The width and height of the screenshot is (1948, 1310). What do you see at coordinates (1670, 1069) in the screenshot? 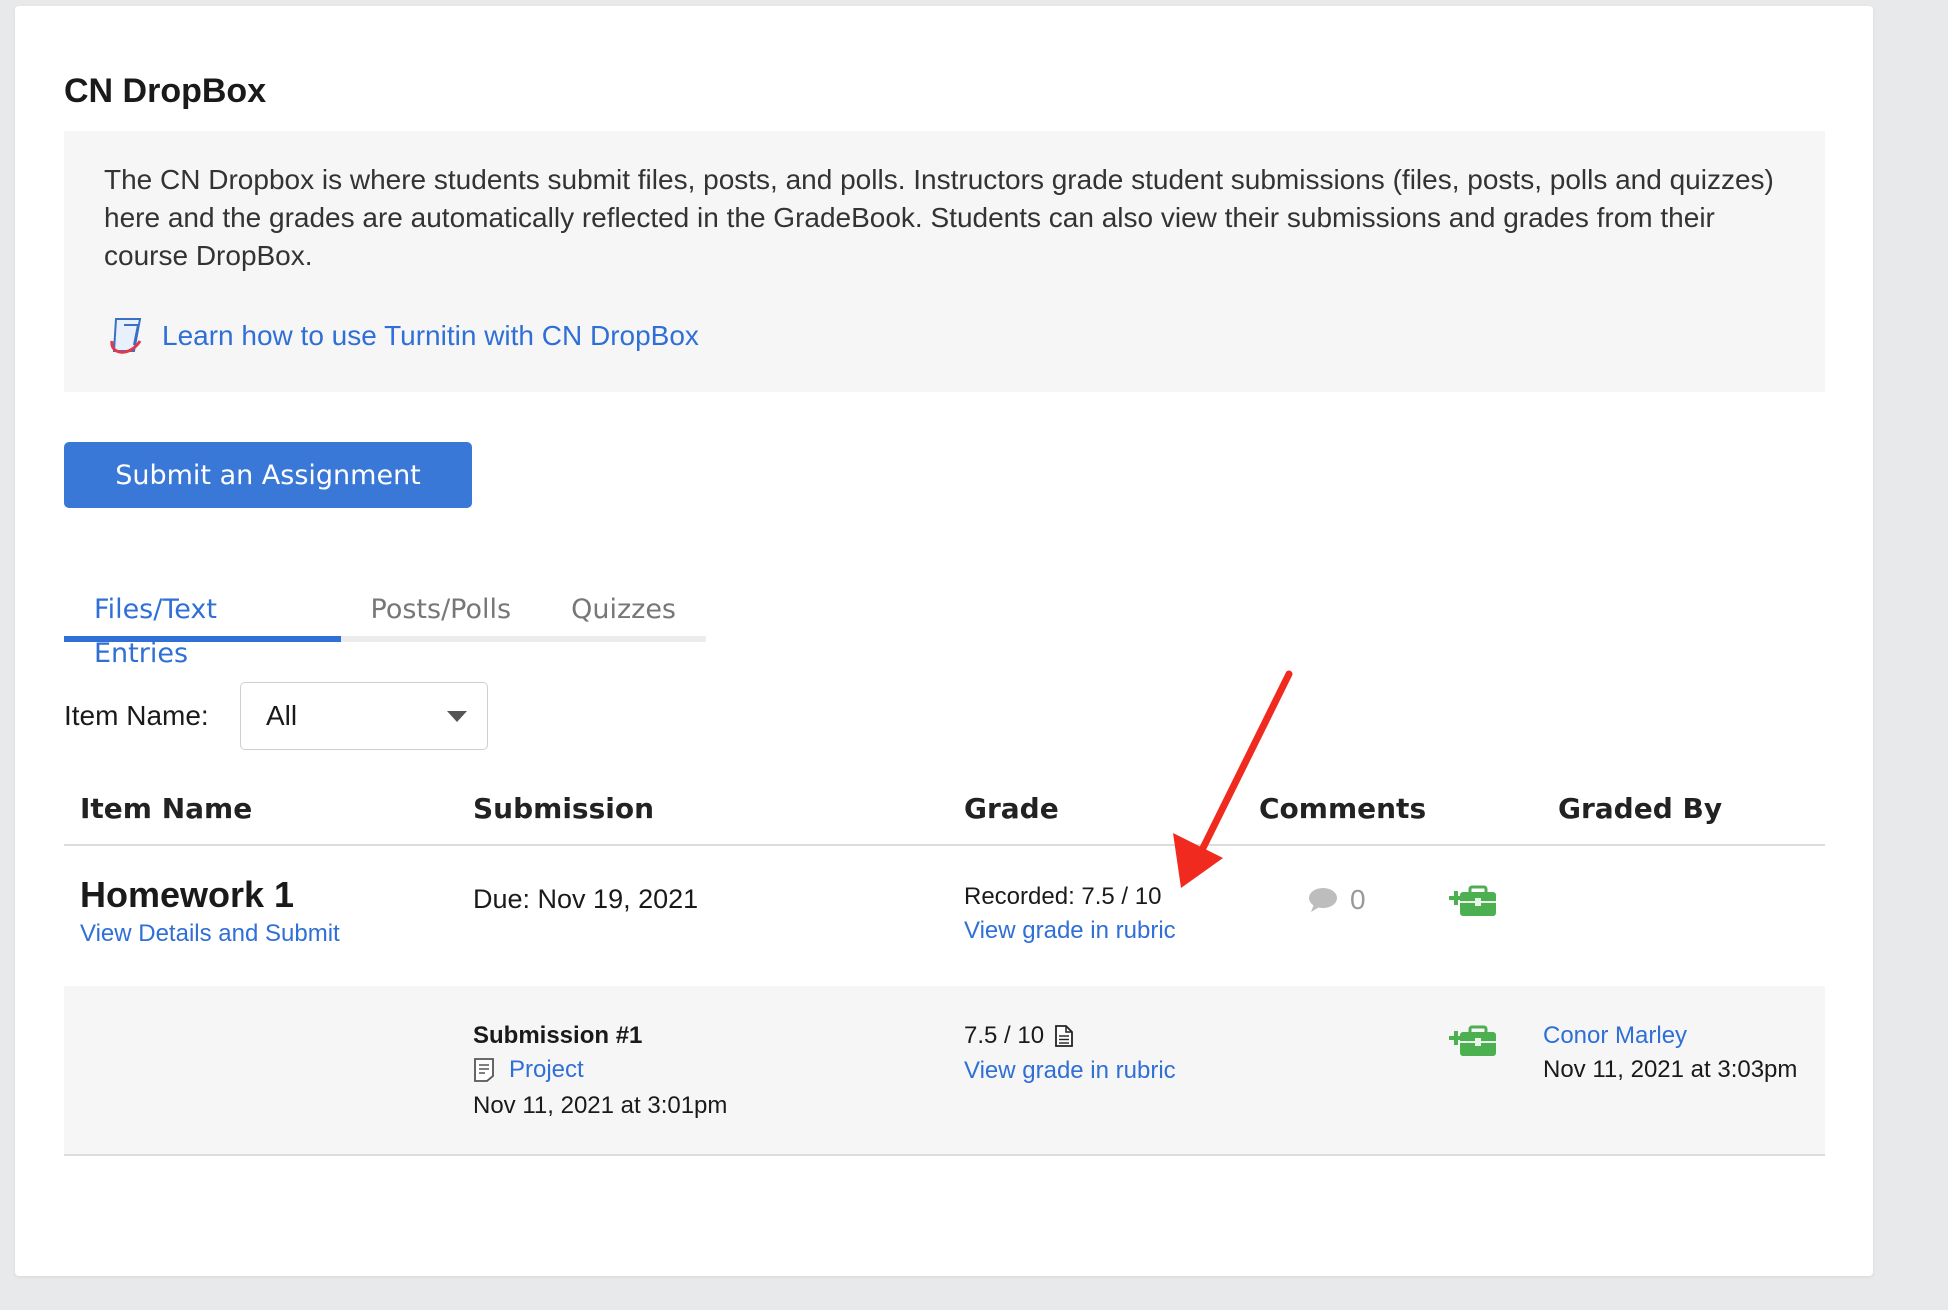
I see `graded-date: Nov 11, 2021 at 3:03pm` at bounding box center [1670, 1069].